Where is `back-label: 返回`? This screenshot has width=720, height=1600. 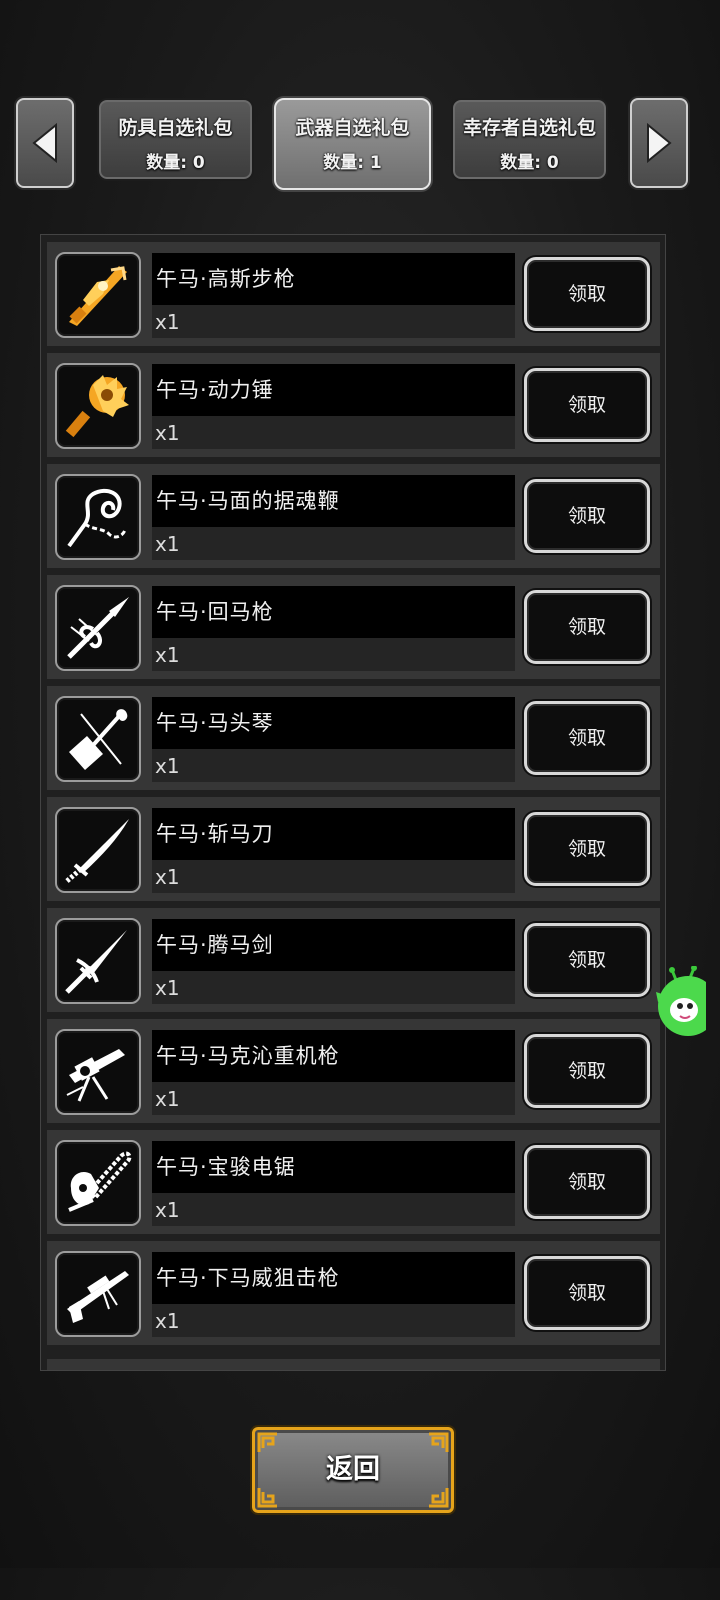 back-label: 返回 is located at coordinates (353, 1469).